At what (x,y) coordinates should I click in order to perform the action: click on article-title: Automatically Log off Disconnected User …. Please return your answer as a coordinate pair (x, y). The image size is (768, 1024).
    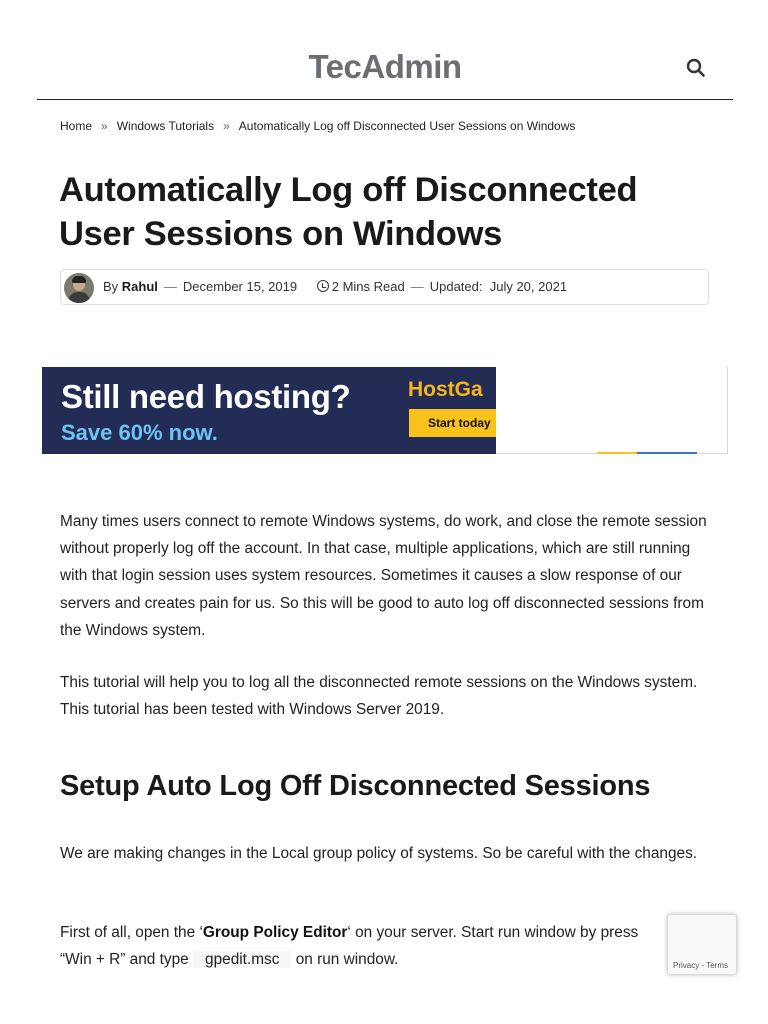
    Looking at the image, I should click on (348, 212).